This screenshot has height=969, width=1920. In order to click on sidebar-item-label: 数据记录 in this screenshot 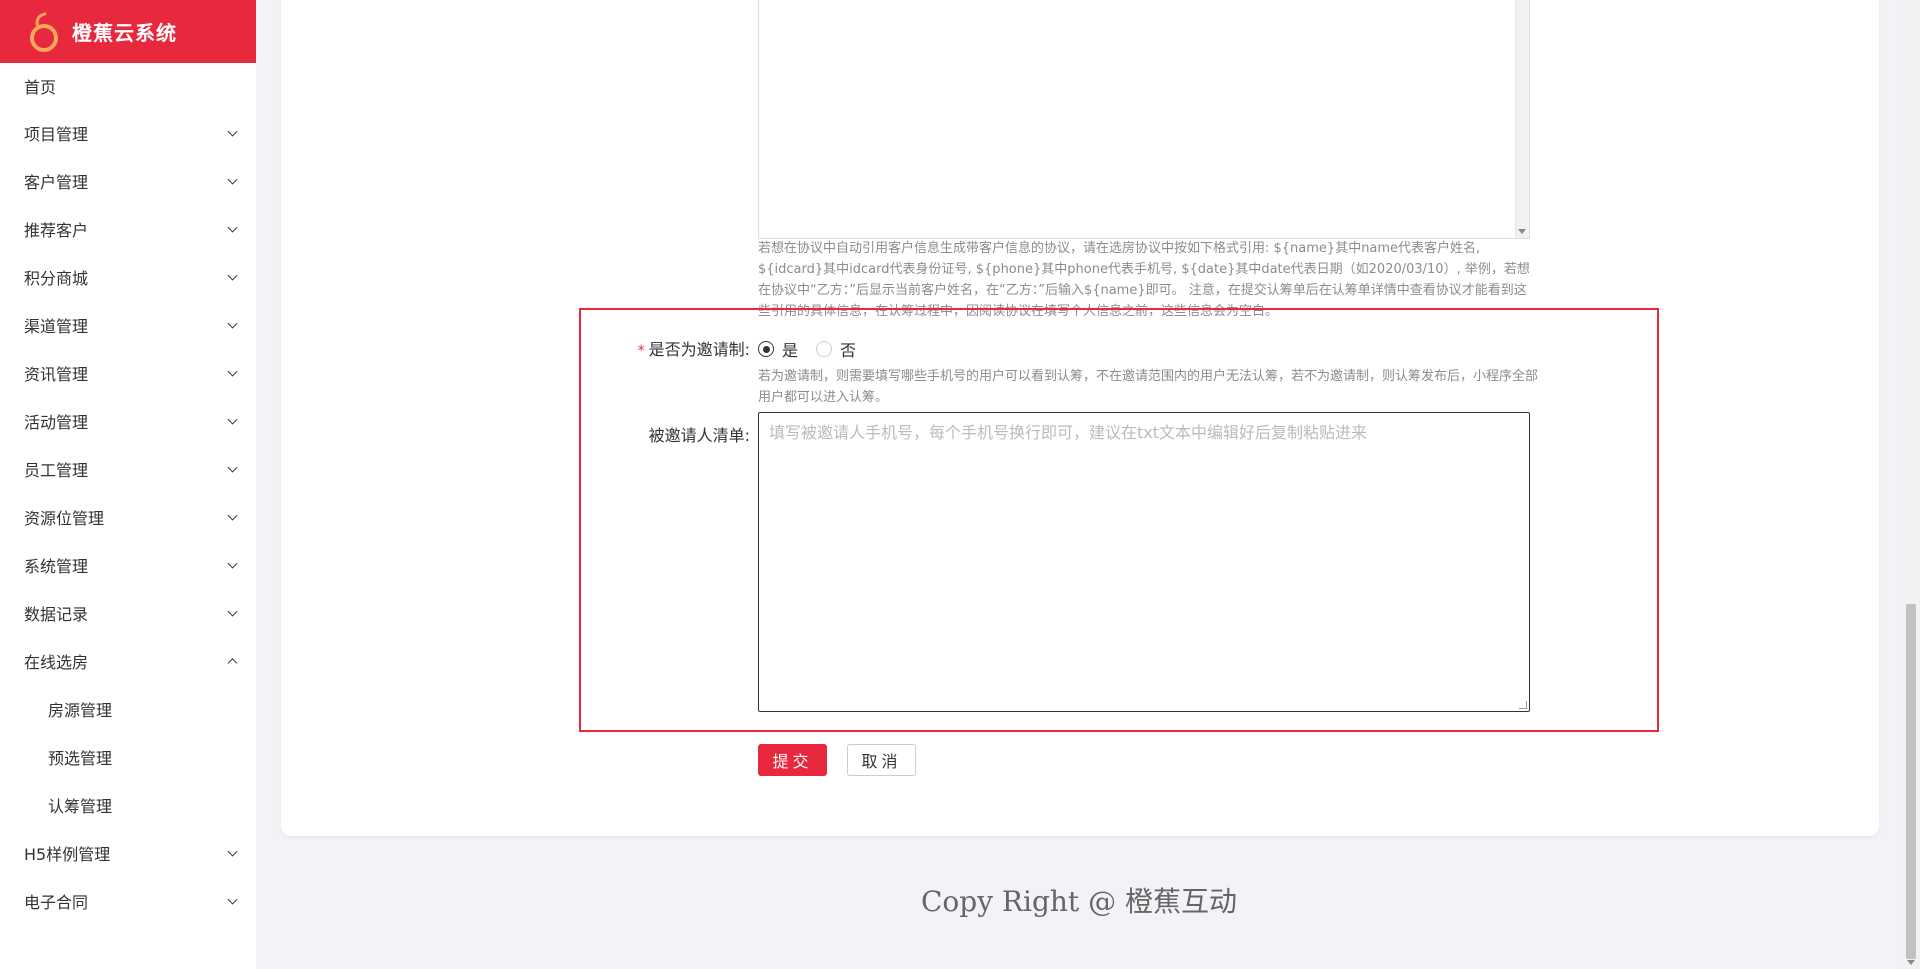, I will do `click(56, 614)`.